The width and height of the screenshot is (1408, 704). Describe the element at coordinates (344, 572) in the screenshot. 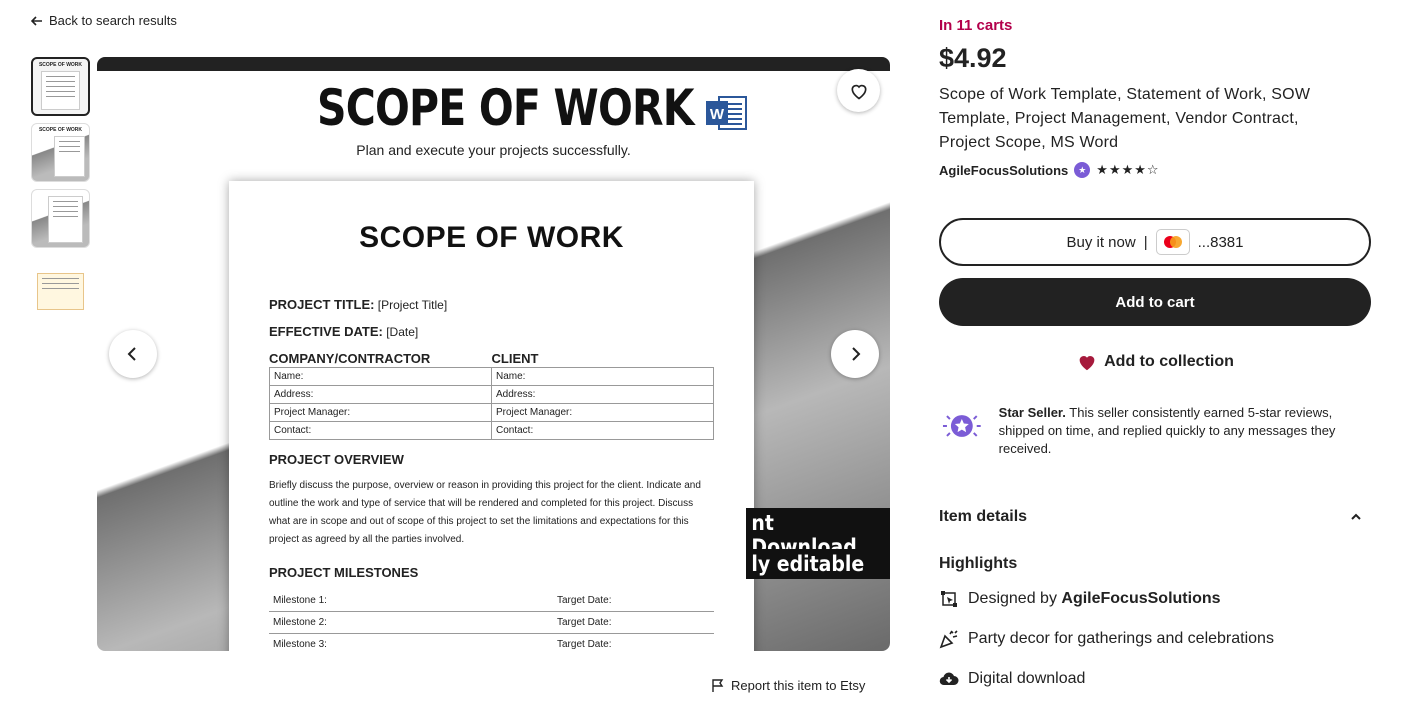

I see `doc-milestones-heading: PROJECT MILESTONES` at that location.